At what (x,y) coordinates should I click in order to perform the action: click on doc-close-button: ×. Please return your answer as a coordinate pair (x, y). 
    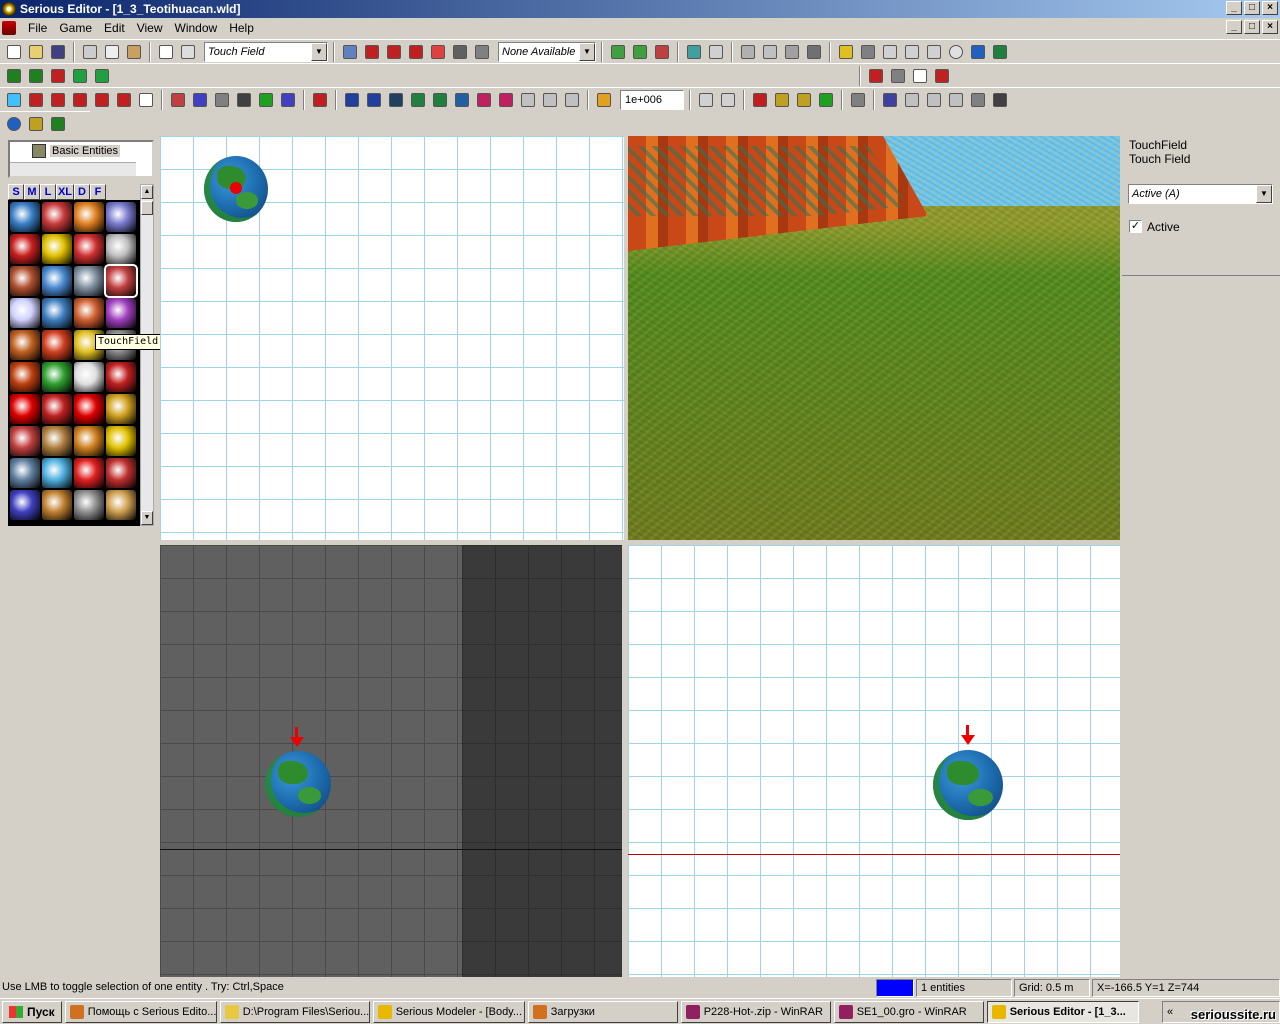
    Looking at the image, I should click on (1270, 27).